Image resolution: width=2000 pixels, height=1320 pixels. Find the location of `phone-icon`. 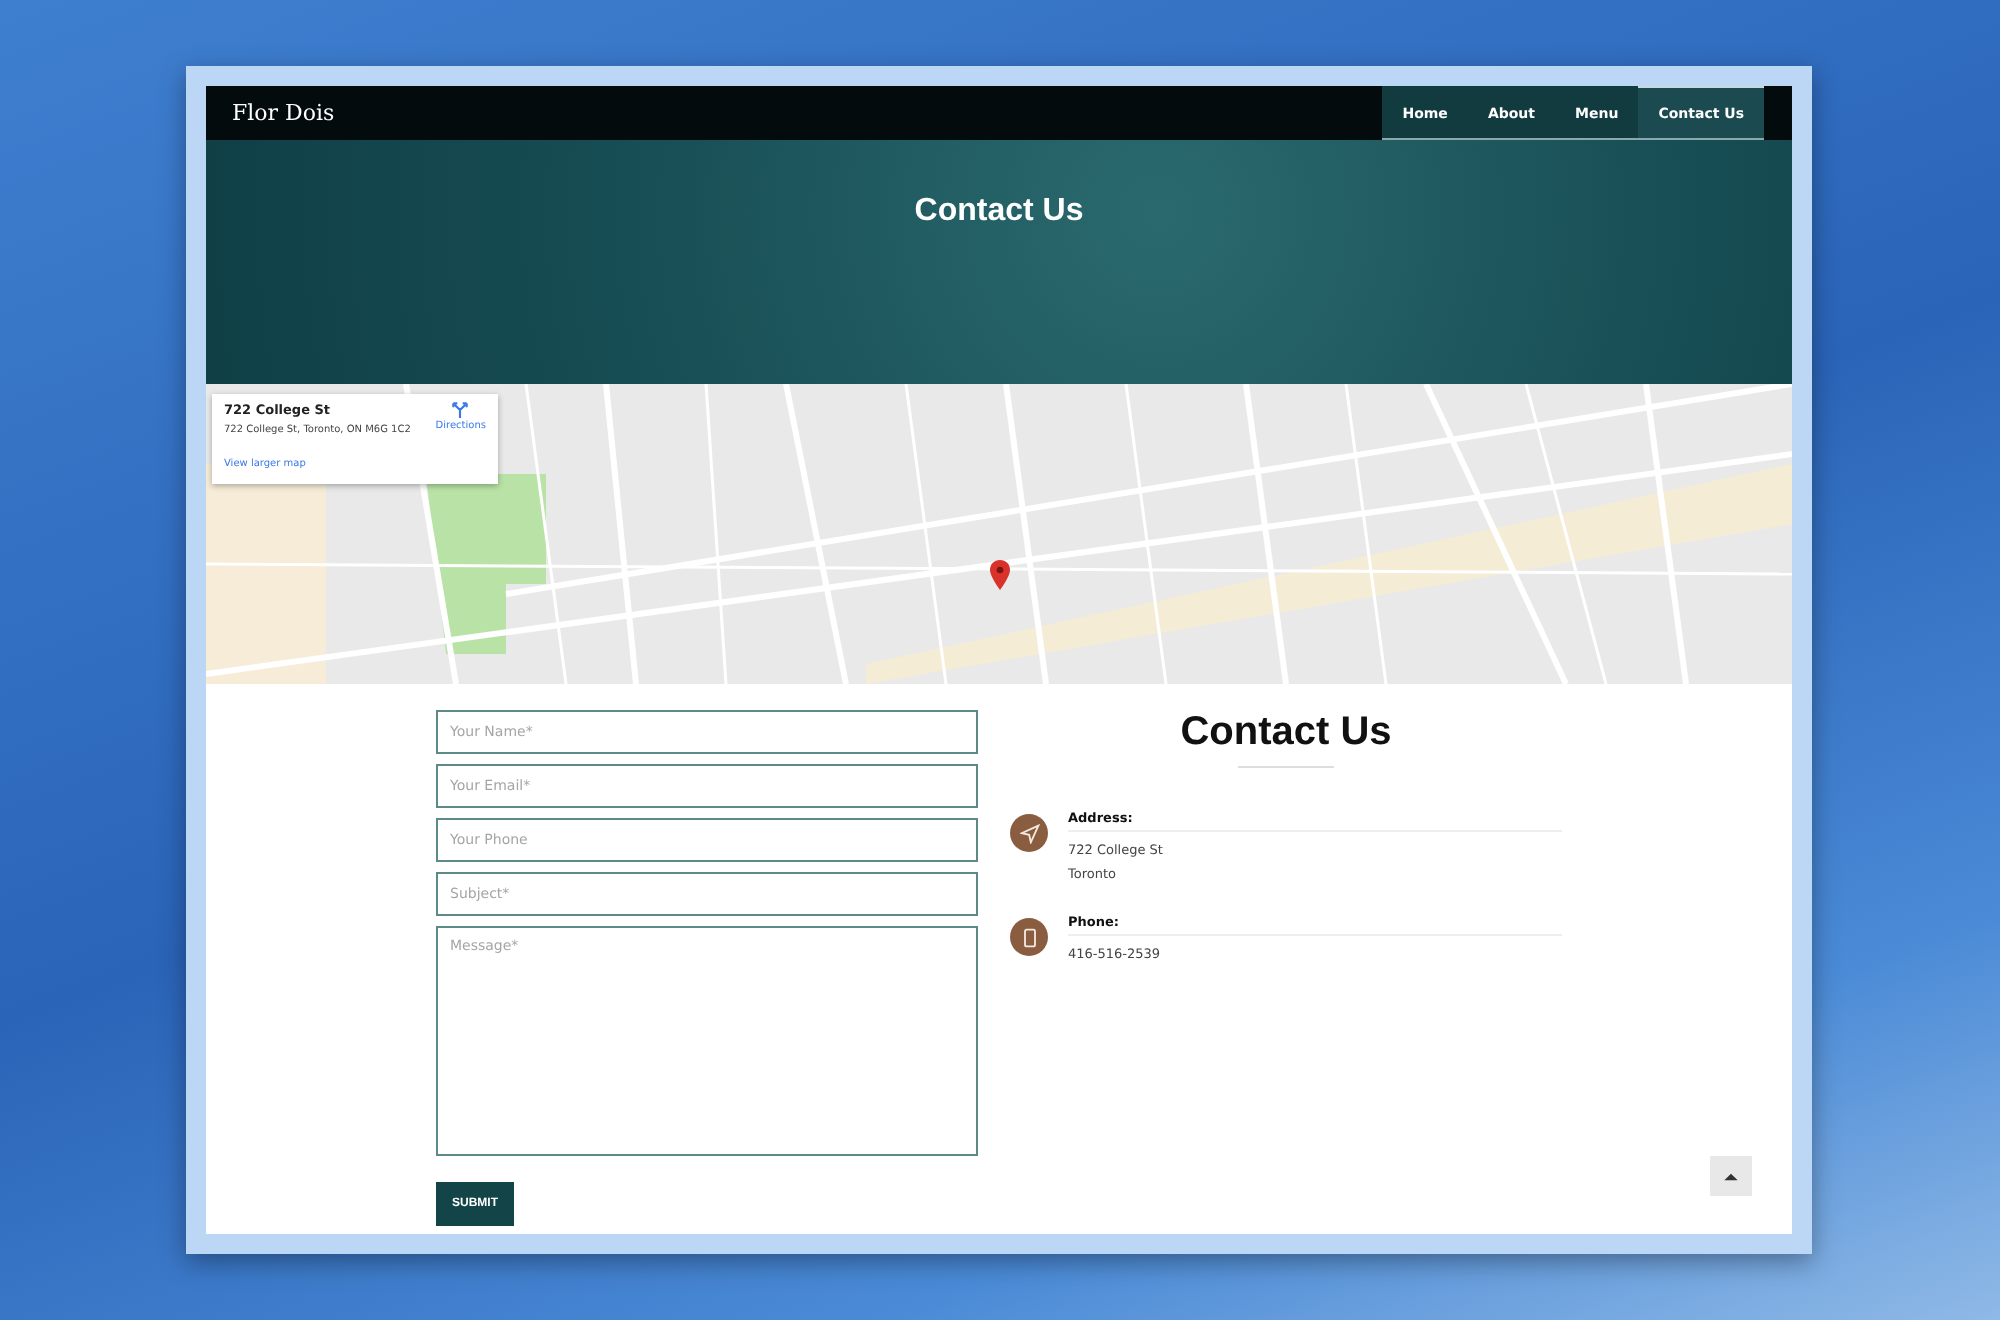

phone-icon is located at coordinates (1029, 937).